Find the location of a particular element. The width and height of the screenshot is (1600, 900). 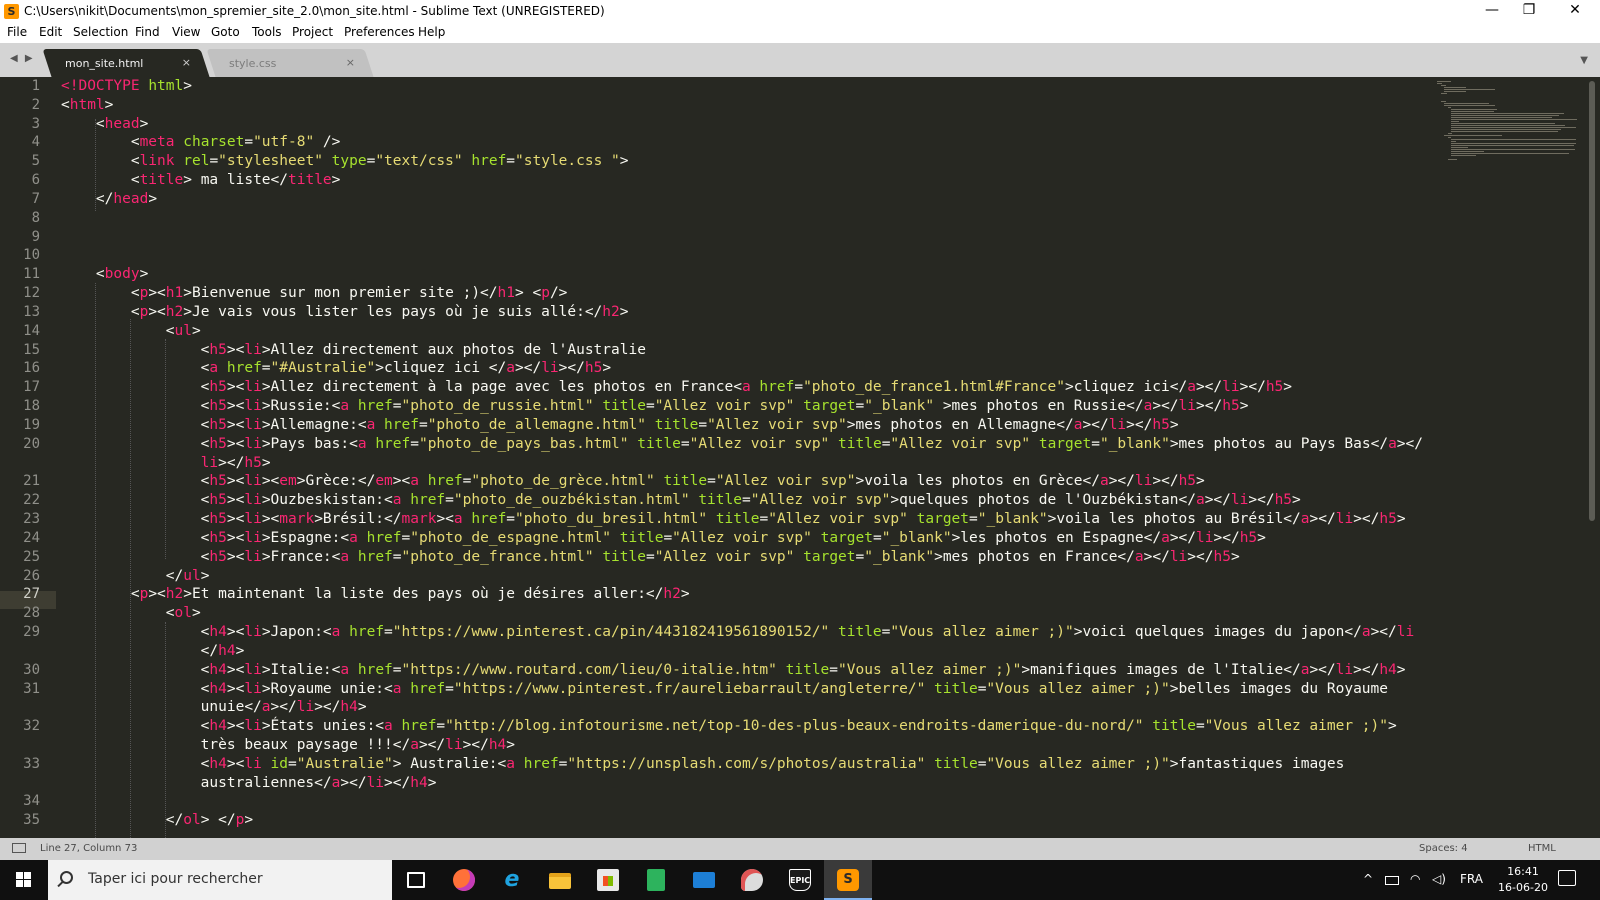

tab-bar: ◀ ▶ mon_site.html × style.css × ▼ is located at coordinates (800, 60).